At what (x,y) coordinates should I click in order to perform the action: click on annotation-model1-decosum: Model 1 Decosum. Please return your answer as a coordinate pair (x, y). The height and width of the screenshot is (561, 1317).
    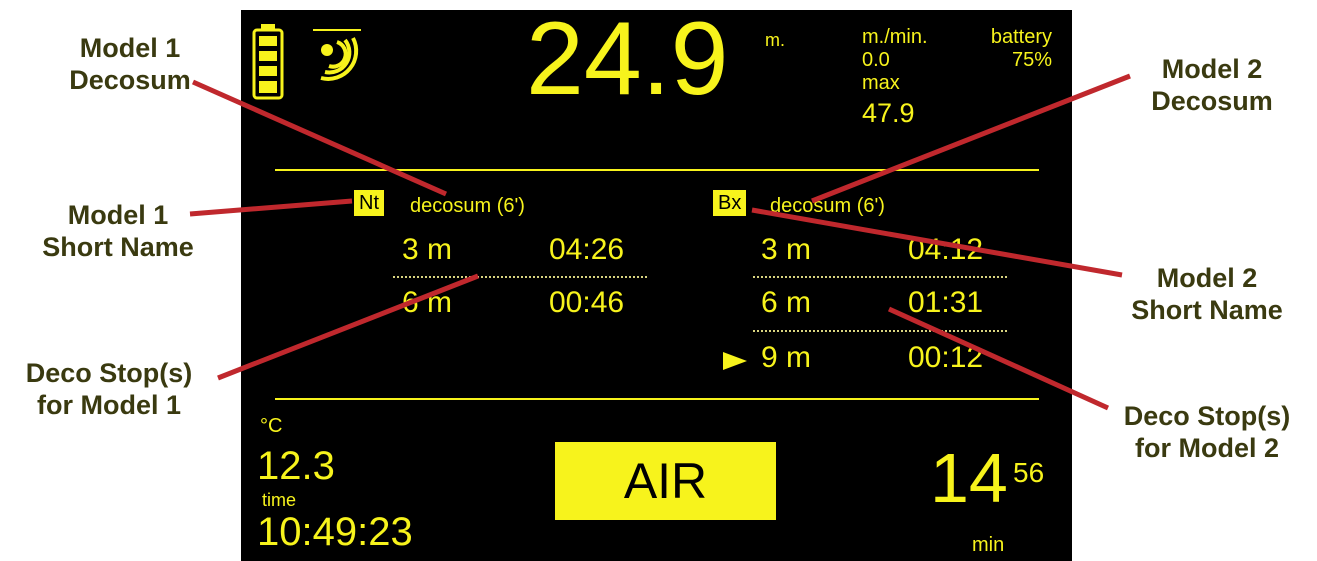
    Looking at the image, I should click on (130, 64).